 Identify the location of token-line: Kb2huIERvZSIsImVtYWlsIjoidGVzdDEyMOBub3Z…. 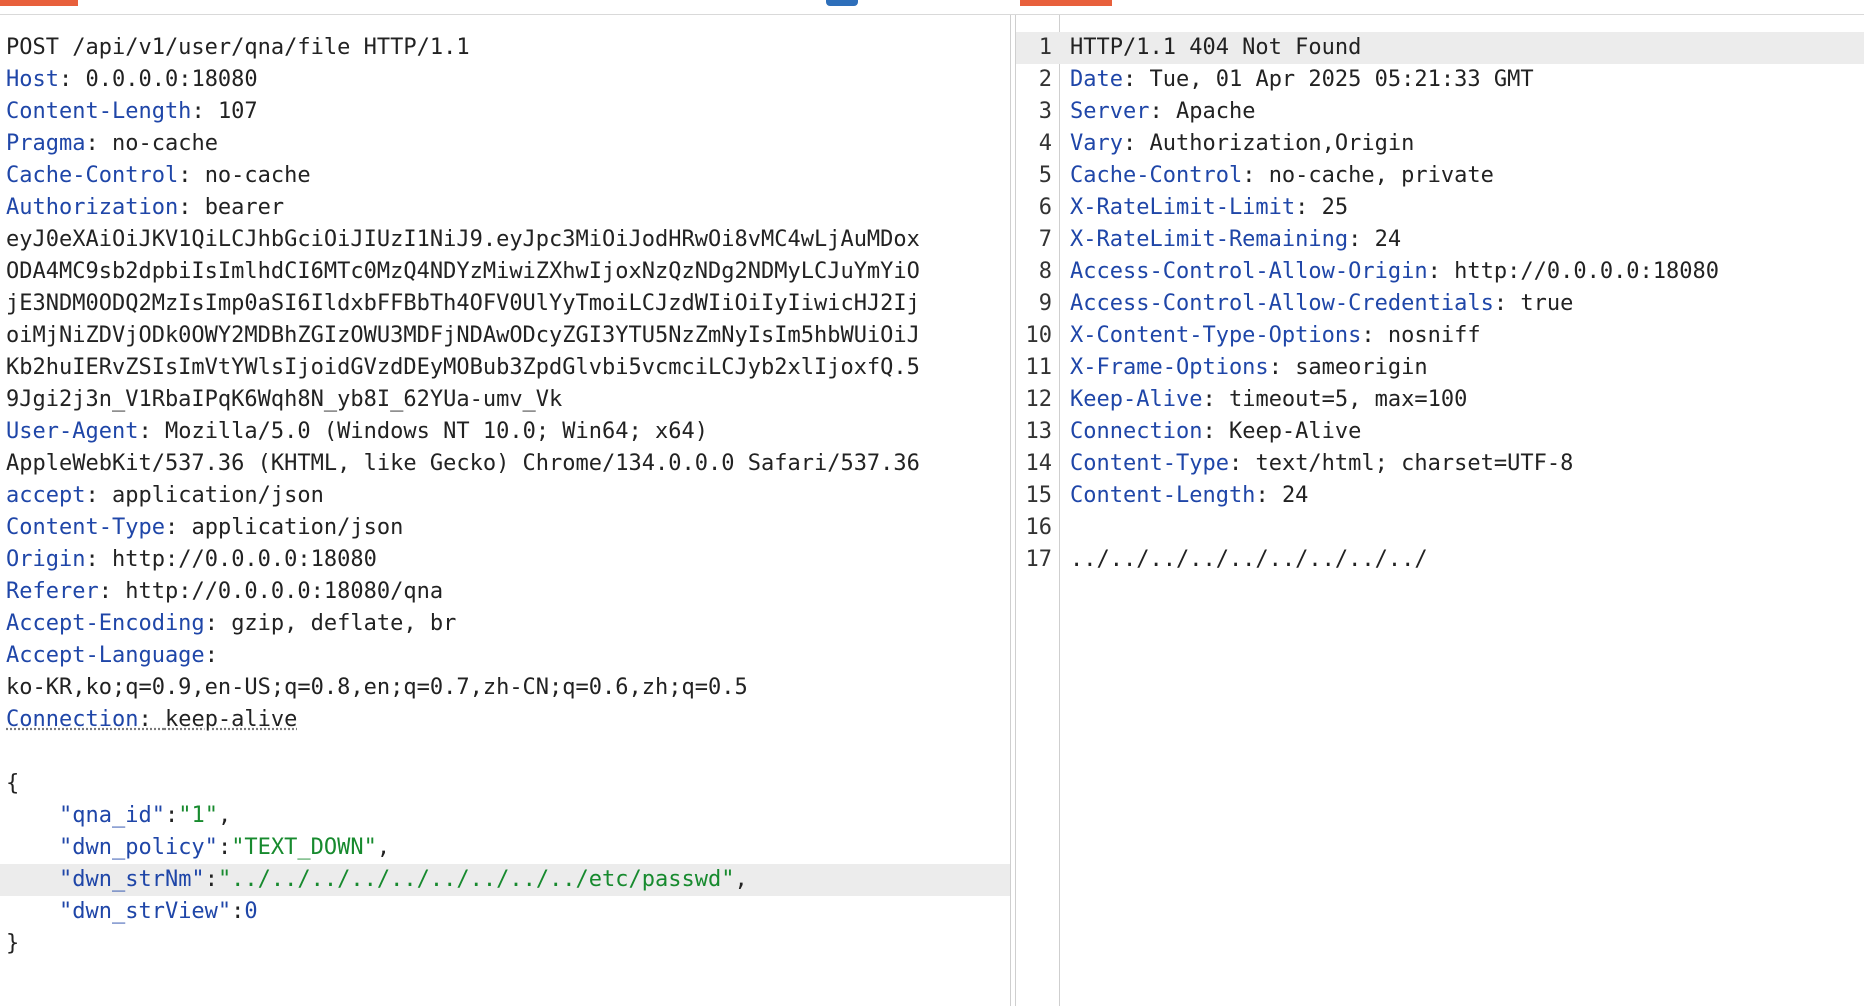
(463, 367).